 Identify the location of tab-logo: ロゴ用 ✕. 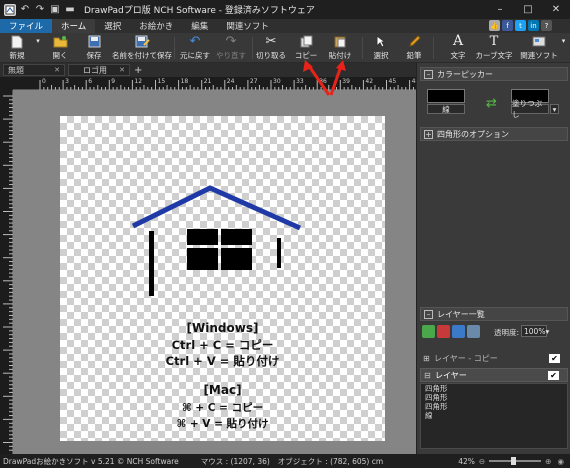
(99, 70).